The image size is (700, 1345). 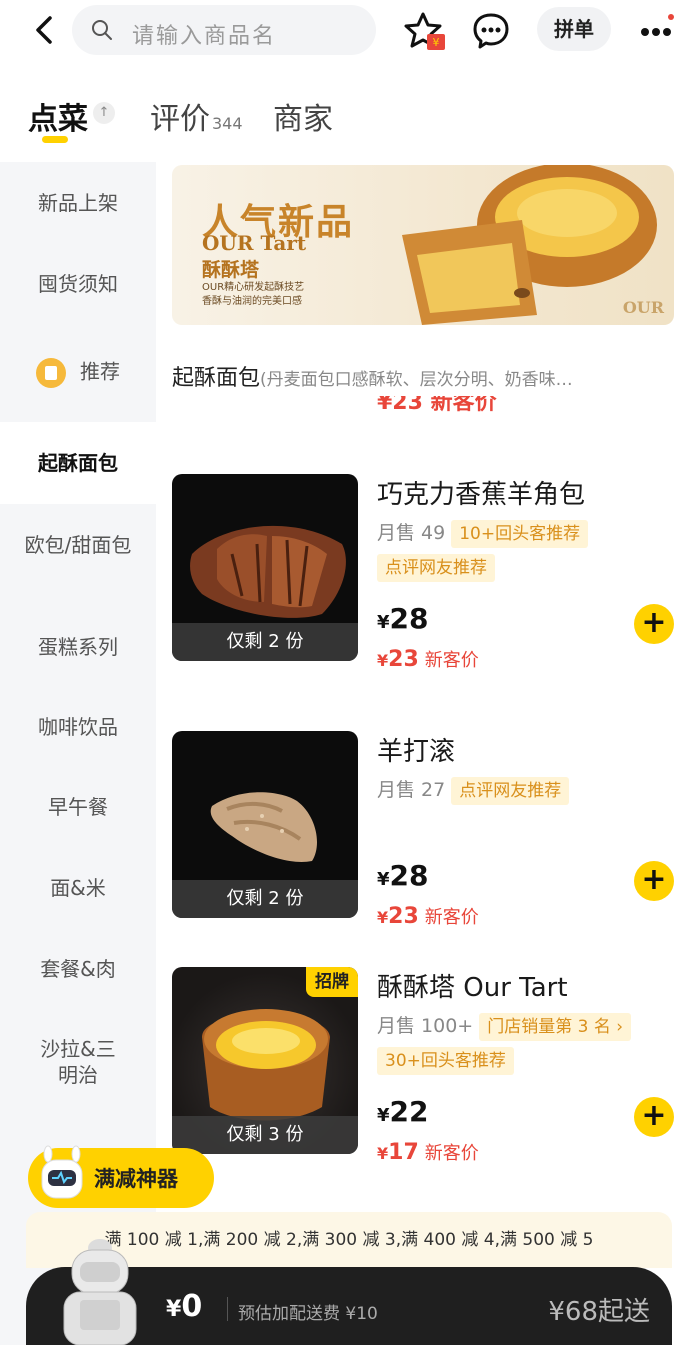 What do you see at coordinates (303, 119) in the screenshot?
I see `tab-merchant-label: 商家` at bounding box center [303, 119].